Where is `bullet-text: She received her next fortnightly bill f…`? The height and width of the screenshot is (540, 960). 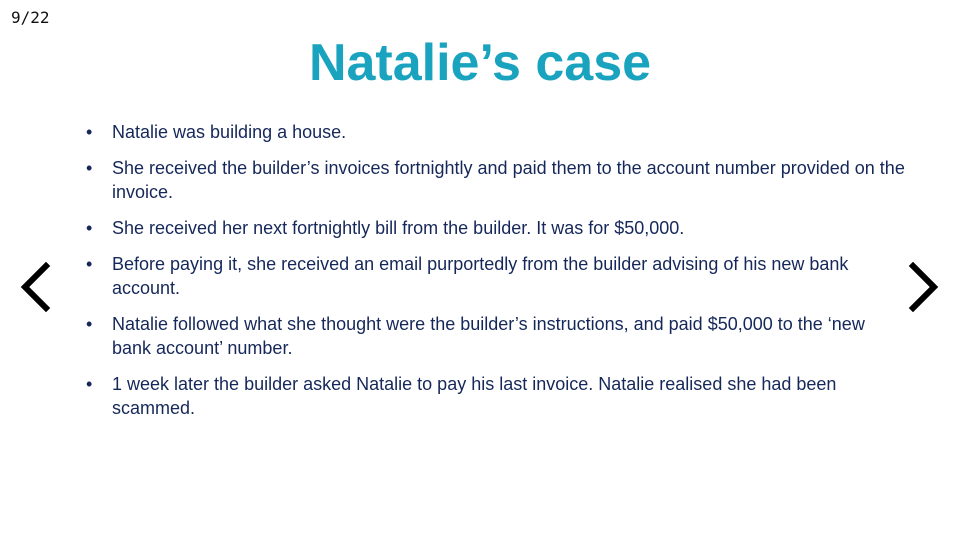
bullet-text: She received her next fortnightly bill f… is located at coordinates (398, 228).